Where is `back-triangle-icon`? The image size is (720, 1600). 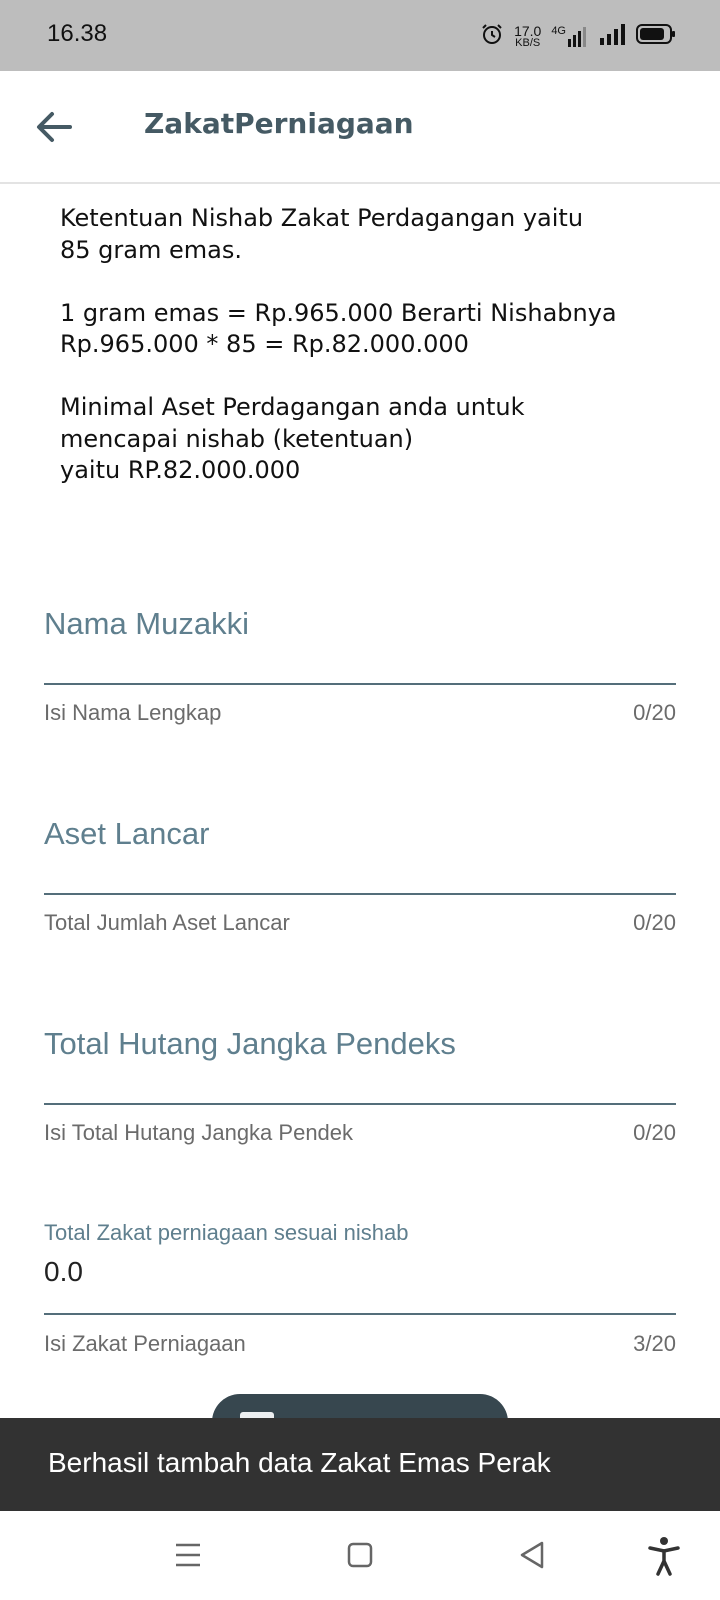
back-triangle-icon is located at coordinates (532, 1555).